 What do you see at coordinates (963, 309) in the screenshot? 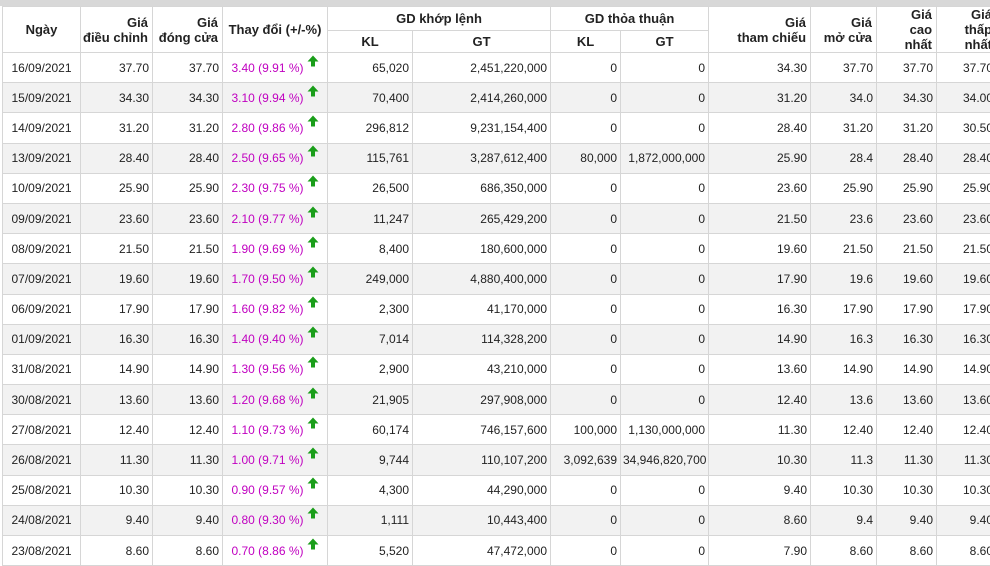
I see `low-price-cell: 17.90` at bounding box center [963, 309].